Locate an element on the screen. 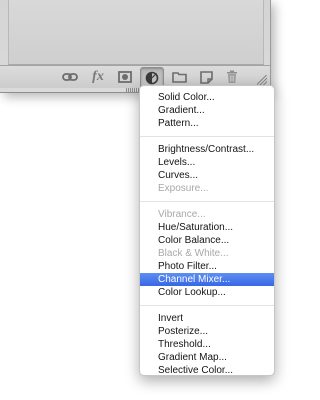 The width and height of the screenshot is (320, 400). new-layer-icon is located at coordinates (206, 77).